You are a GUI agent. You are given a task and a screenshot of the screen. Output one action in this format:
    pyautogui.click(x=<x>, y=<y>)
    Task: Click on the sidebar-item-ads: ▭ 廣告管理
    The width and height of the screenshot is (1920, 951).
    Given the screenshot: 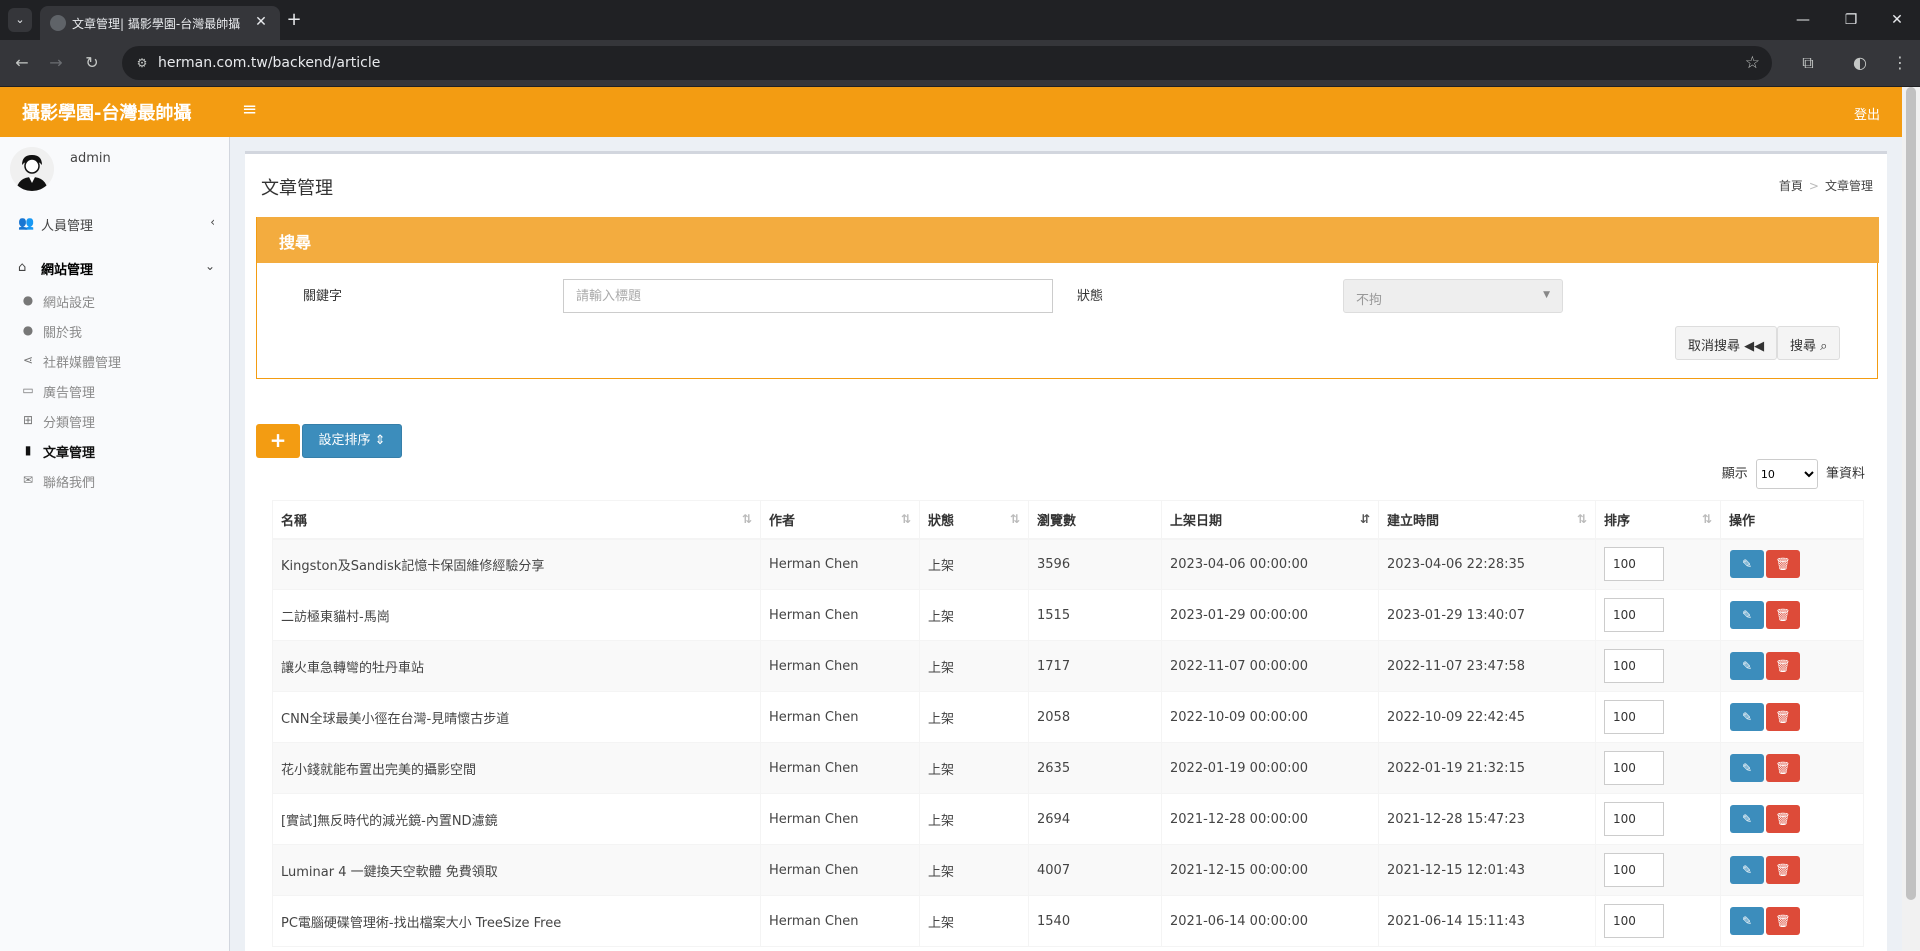 What is the action you would take?
    pyautogui.click(x=114, y=390)
    